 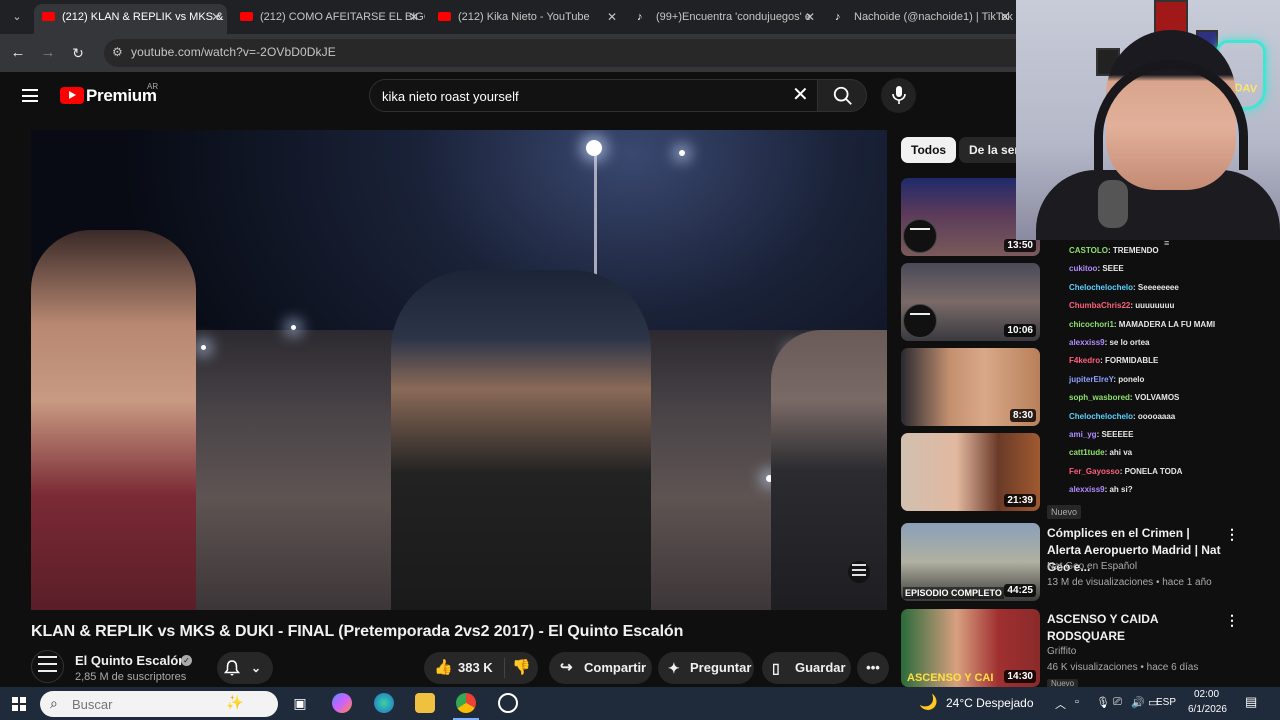 What do you see at coordinates (300, 703) in the screenshot?
I see `task-view-icon: ▣` at bounding box center [300, 703].